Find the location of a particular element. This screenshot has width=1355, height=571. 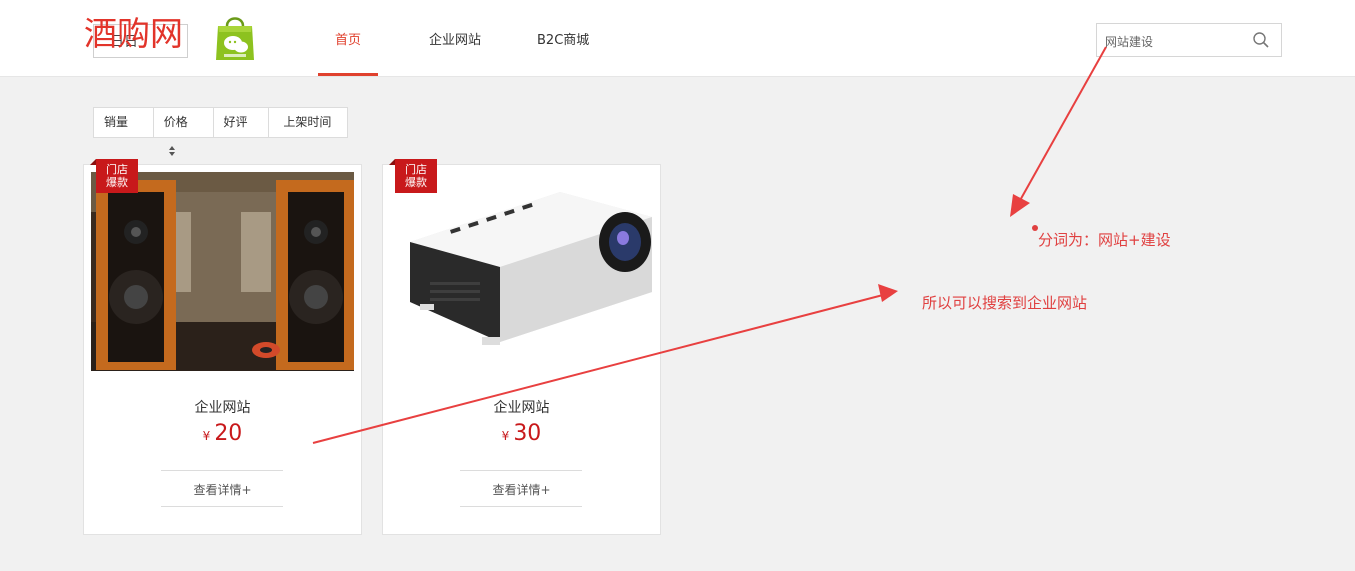

annotation-explanation: 所以可以搜索到企业网站 is located at coordinates (1005, 303).